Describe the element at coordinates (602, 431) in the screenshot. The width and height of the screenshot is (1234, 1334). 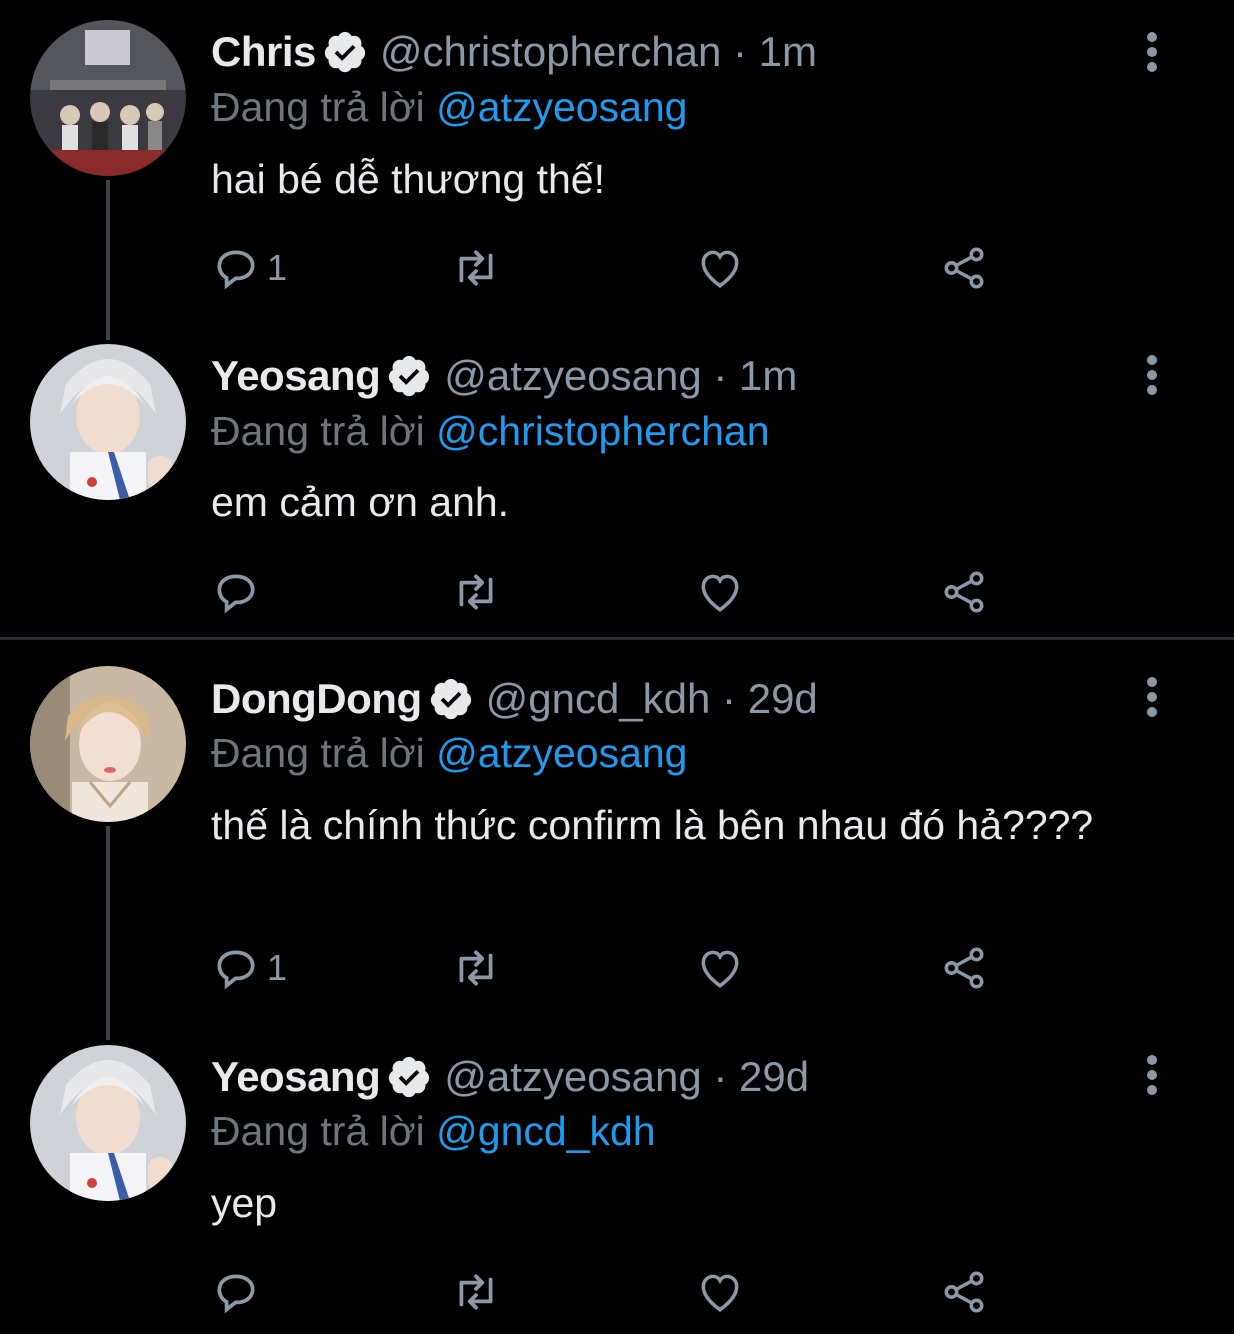
I see `mention-link: @christopherchan` at that location.